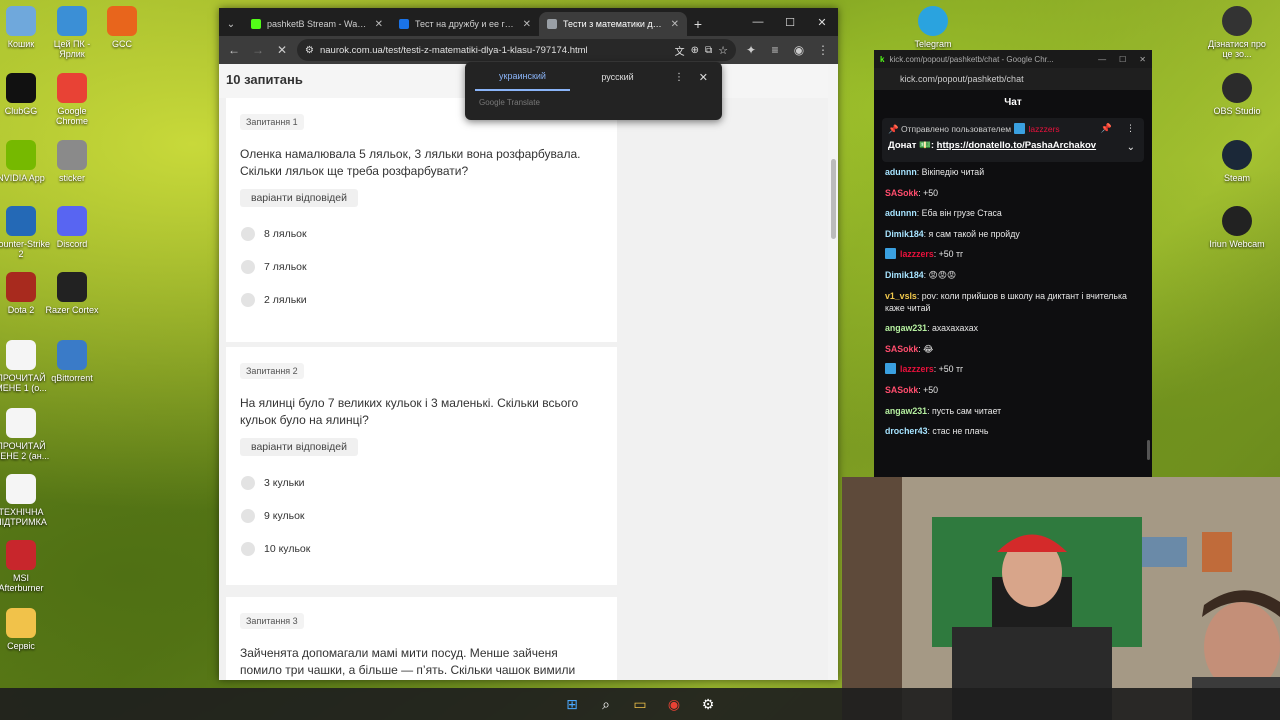  What do you see at coordinates (1016, 145) in the screenshot?
I see `donate-link: https://donatello.to/PashaArchakov` at bounding box center [1016, 145].